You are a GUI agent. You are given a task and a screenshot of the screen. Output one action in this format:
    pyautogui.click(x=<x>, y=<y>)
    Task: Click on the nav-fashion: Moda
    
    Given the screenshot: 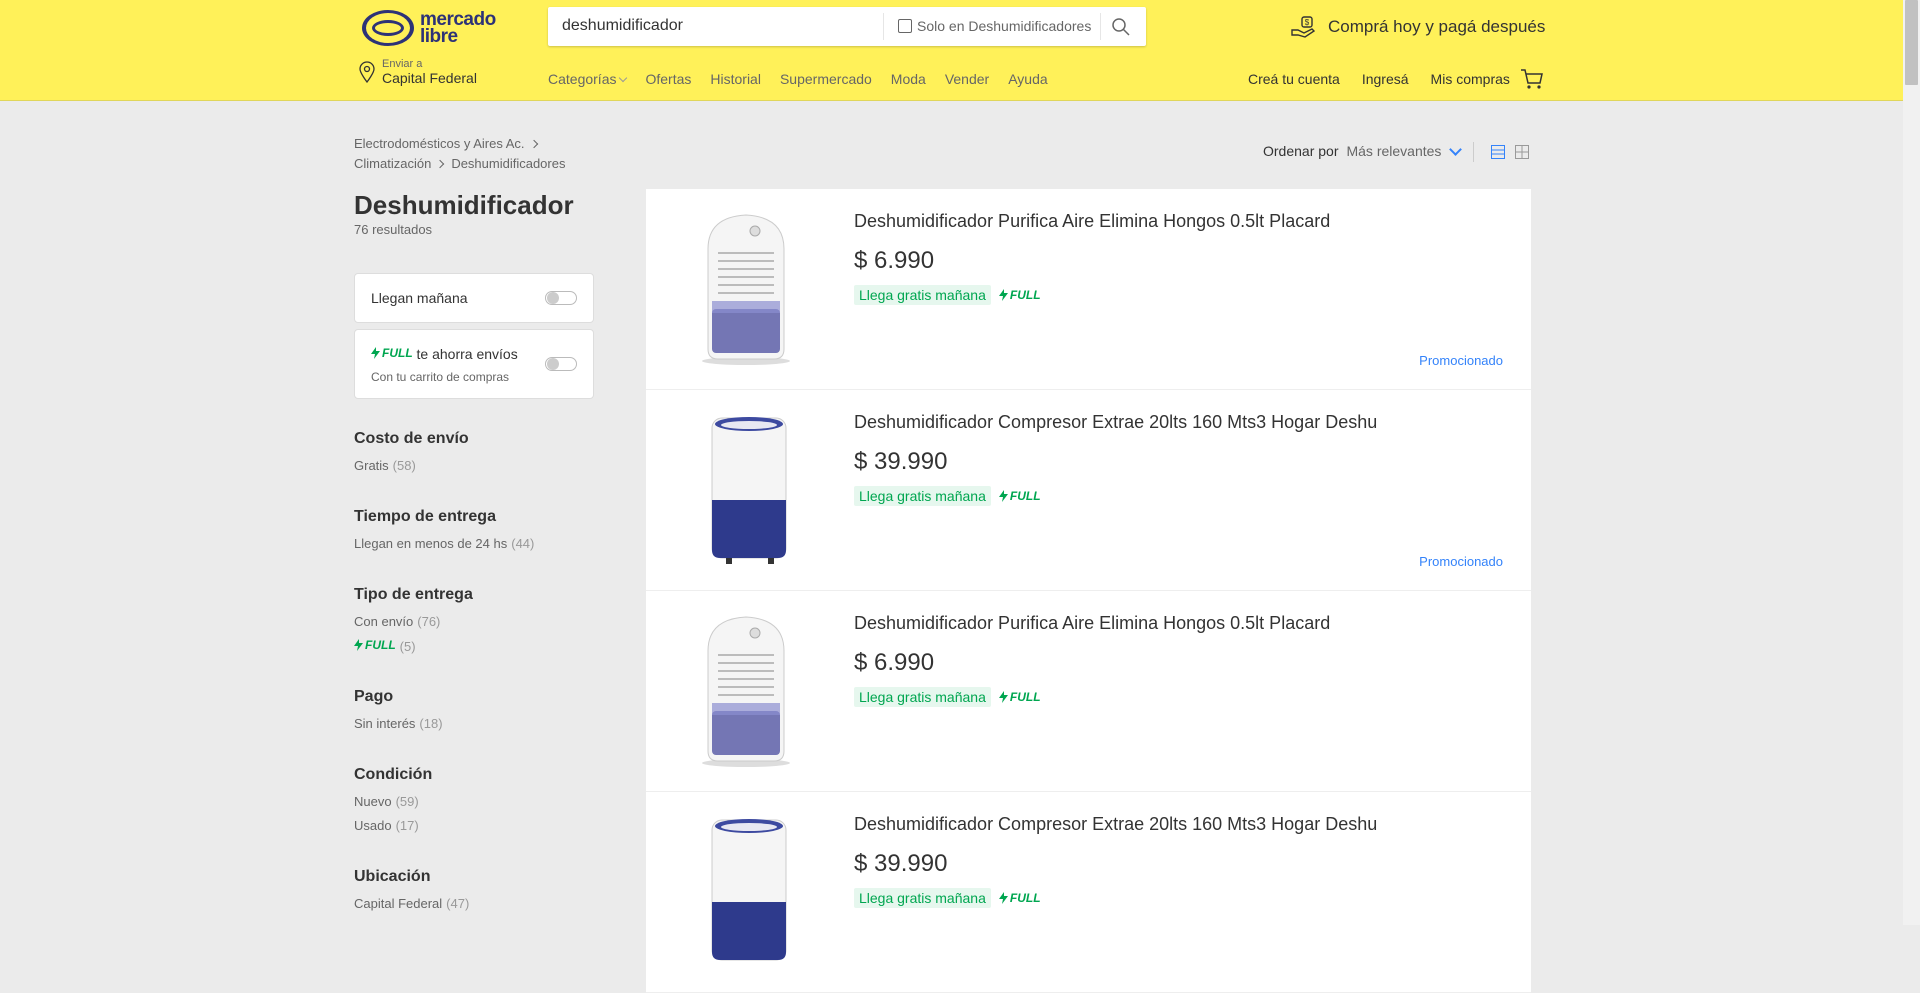 What is the action you would take?
    pyautogui.click(x=908, y=79)
    